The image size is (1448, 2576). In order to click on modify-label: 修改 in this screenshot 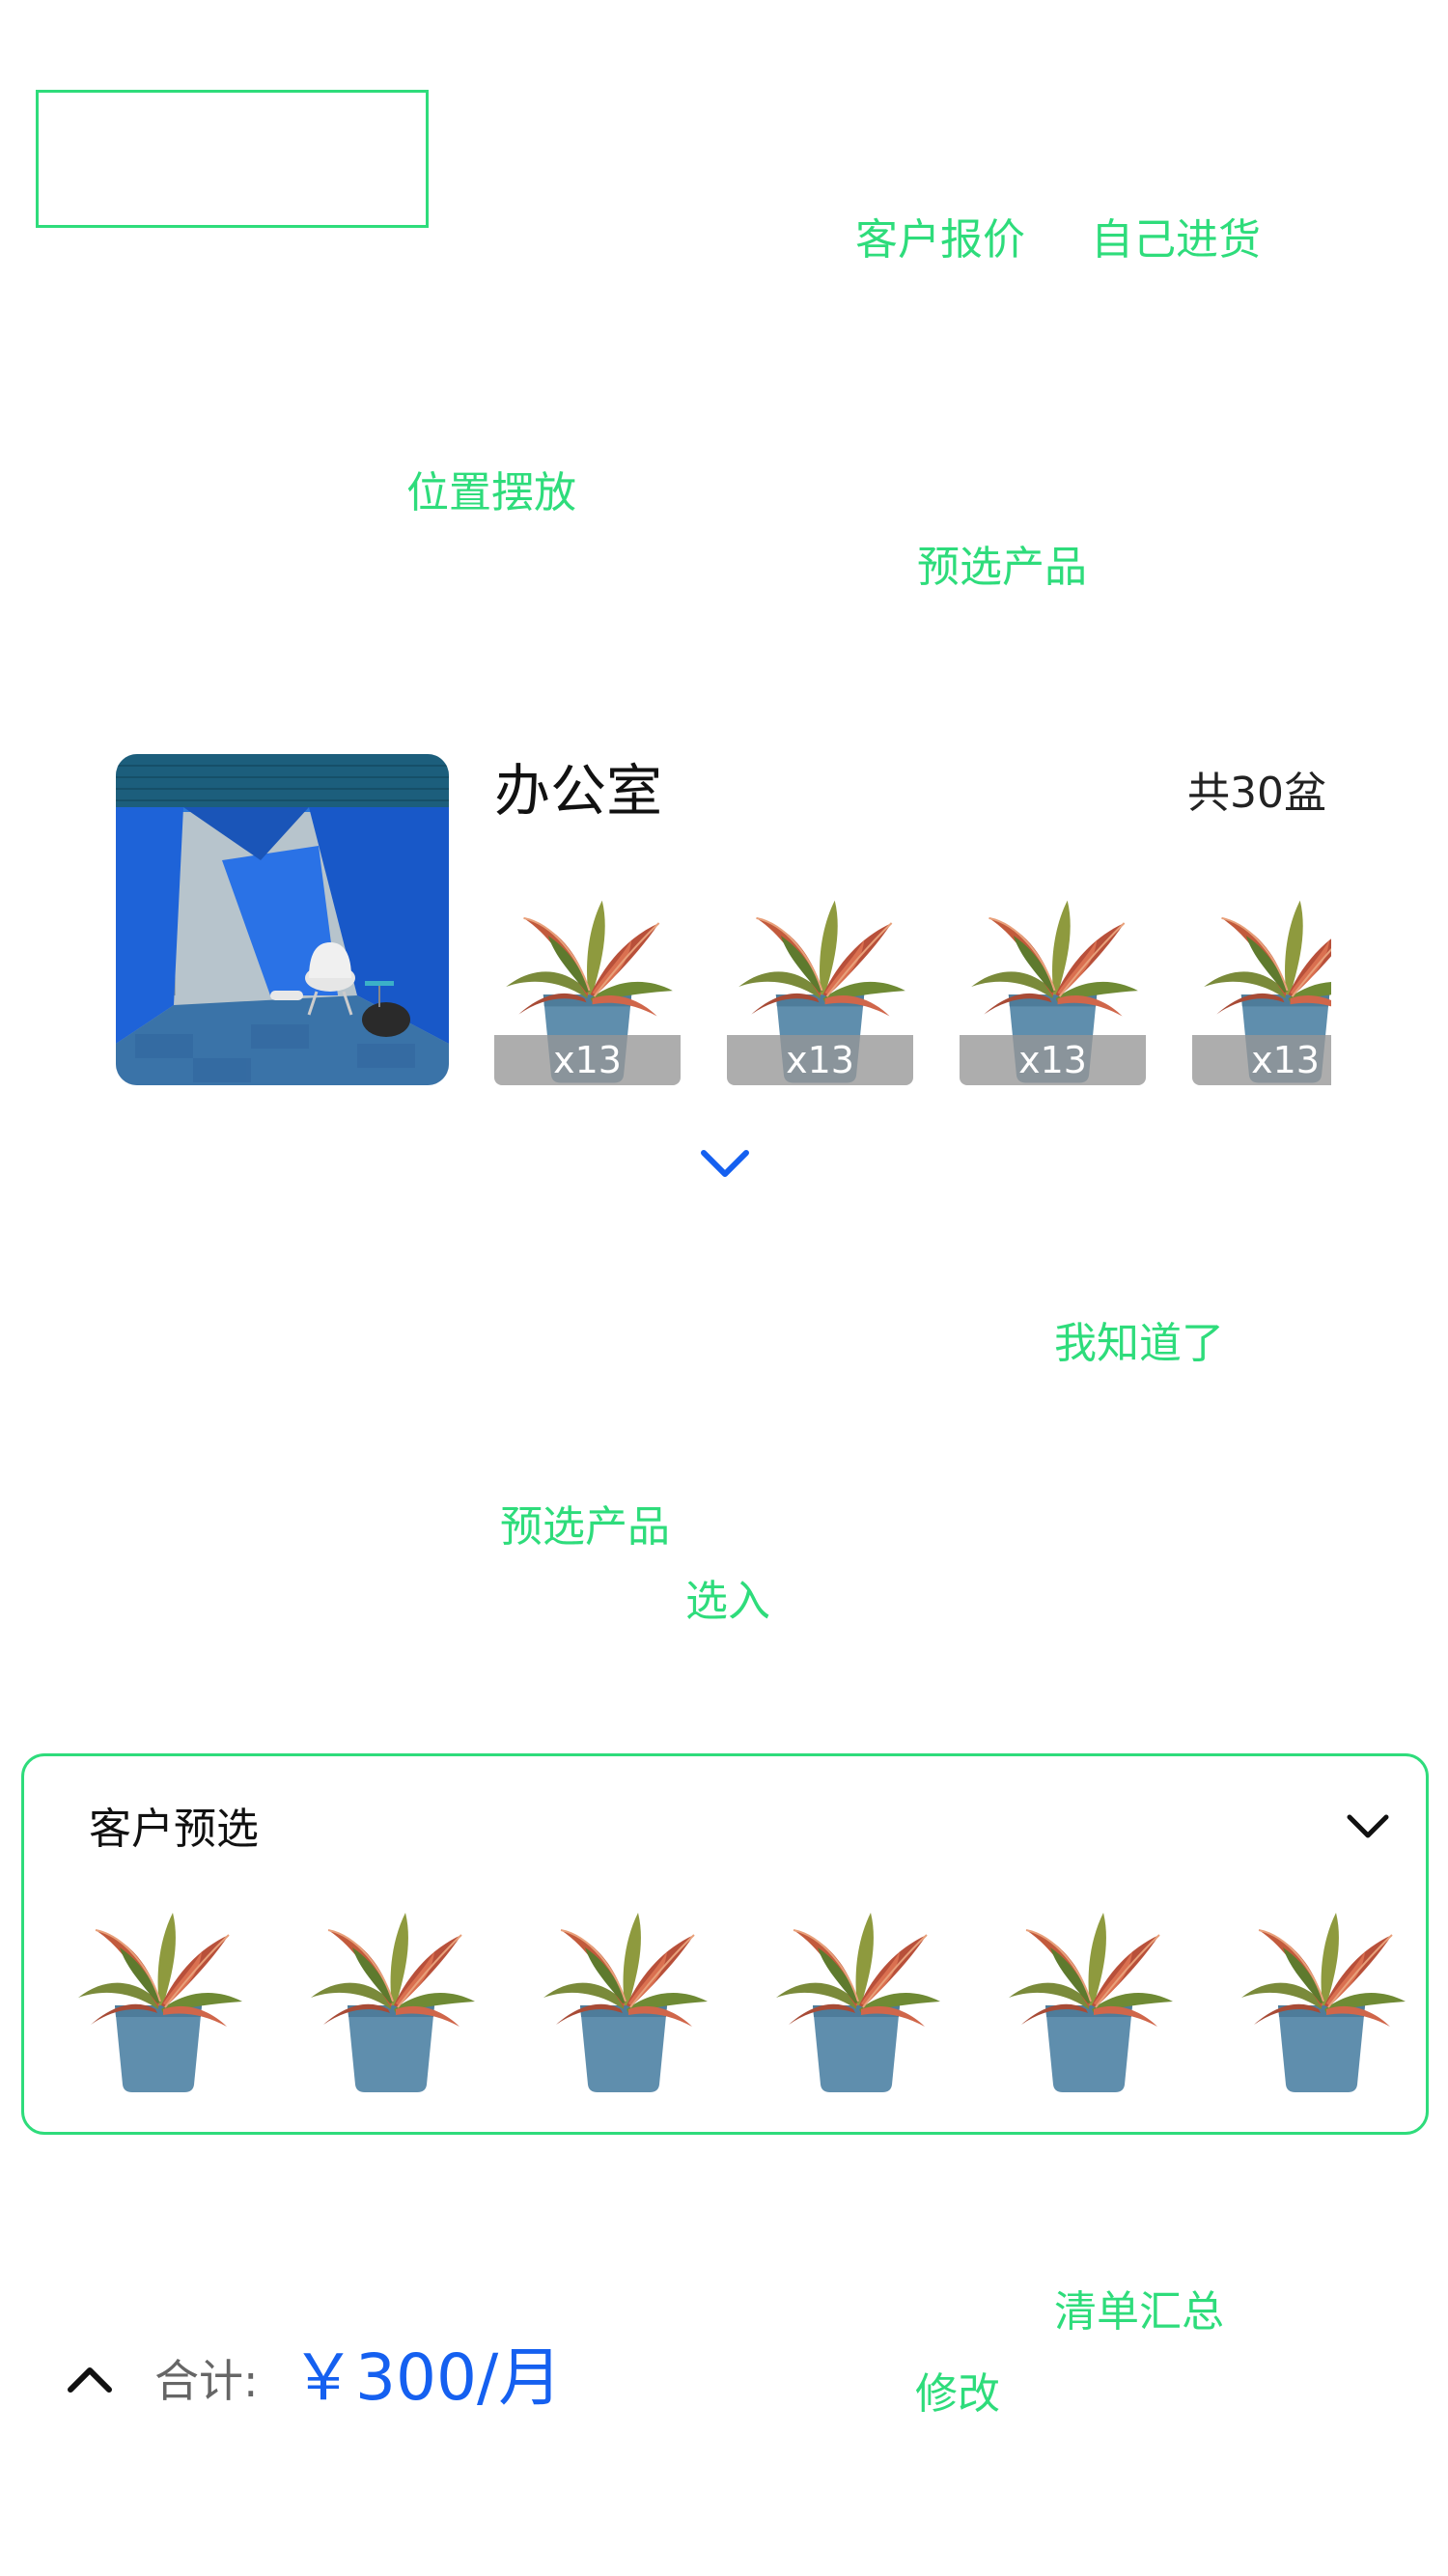, I will do `click(958, 2395)`.